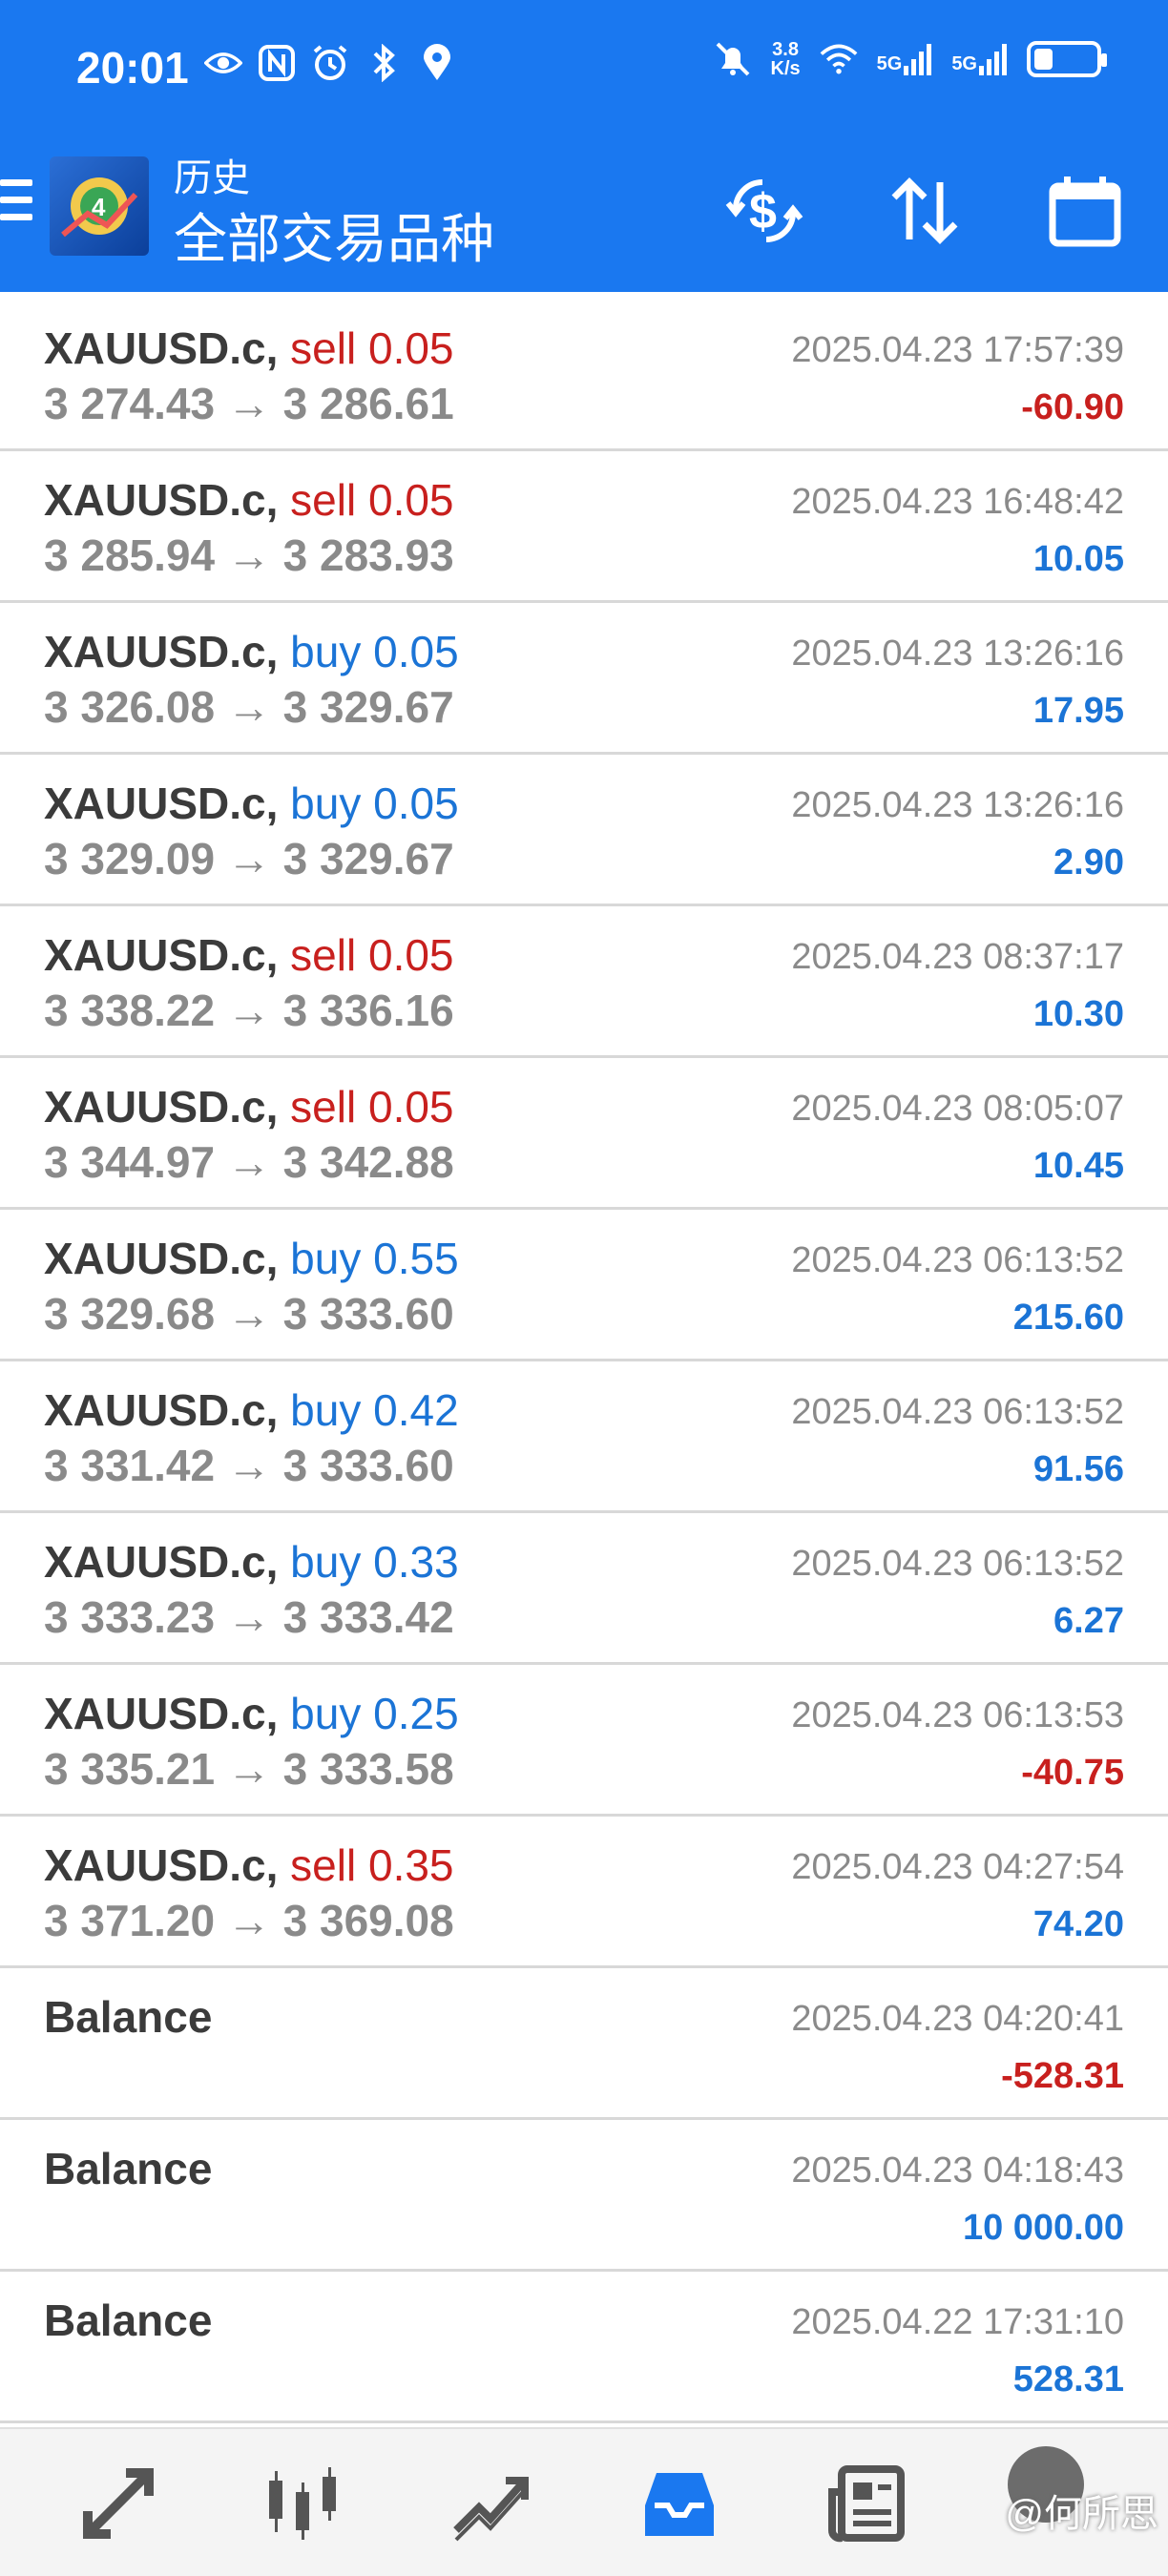 This screenshot has width=1168, height=2576. I want to click on status-icons-right: 3.8 K/s 5G 5G, so click(910, 59).